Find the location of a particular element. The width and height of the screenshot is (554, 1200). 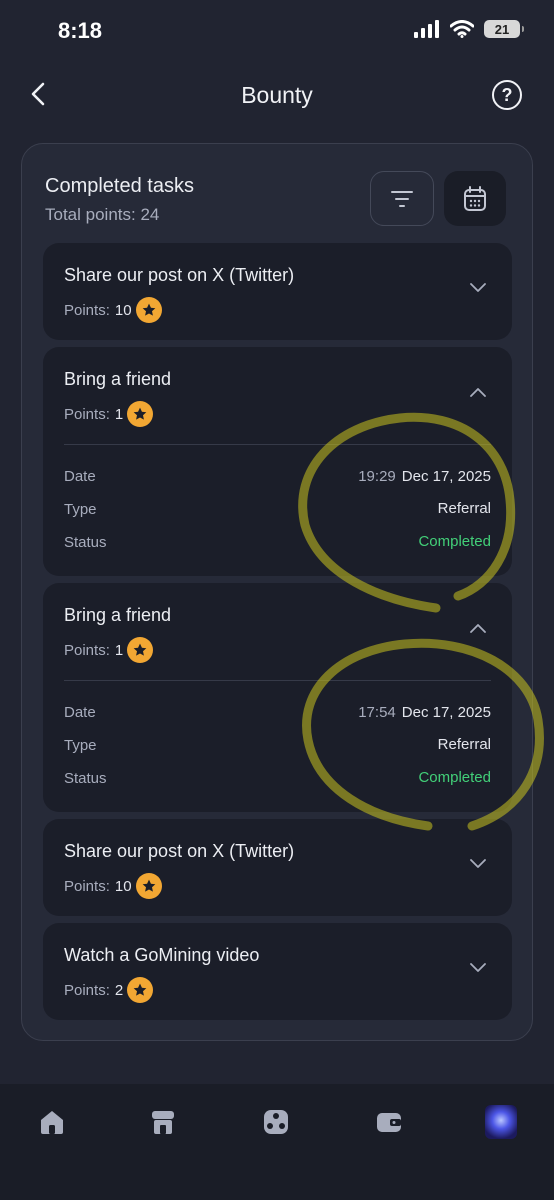

tab-profile is located at coordinates (501, 1122).